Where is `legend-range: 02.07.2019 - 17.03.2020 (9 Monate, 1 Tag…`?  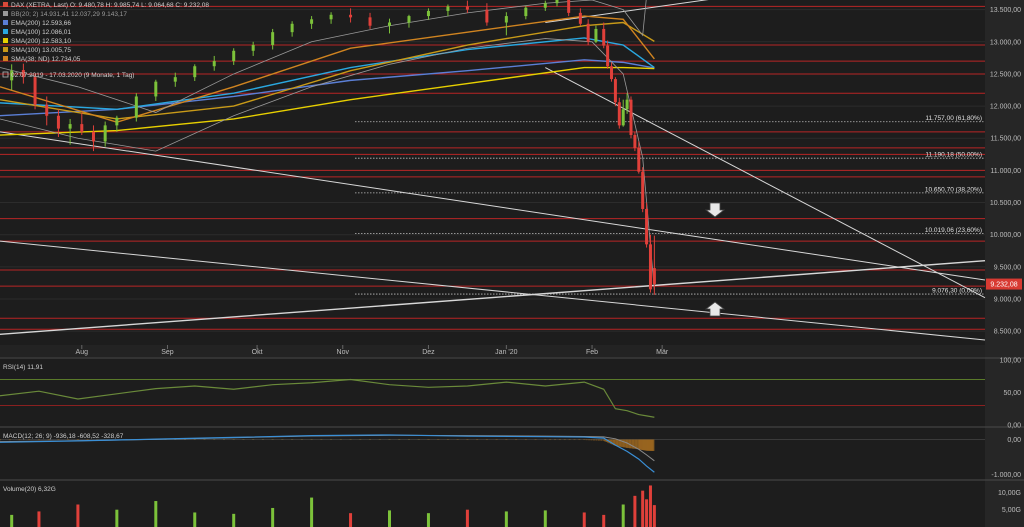
legend-range: 02.07.2019 - 17.03.2020 (9 Monate, 1 Tag… is located at coordinates (72, 75).